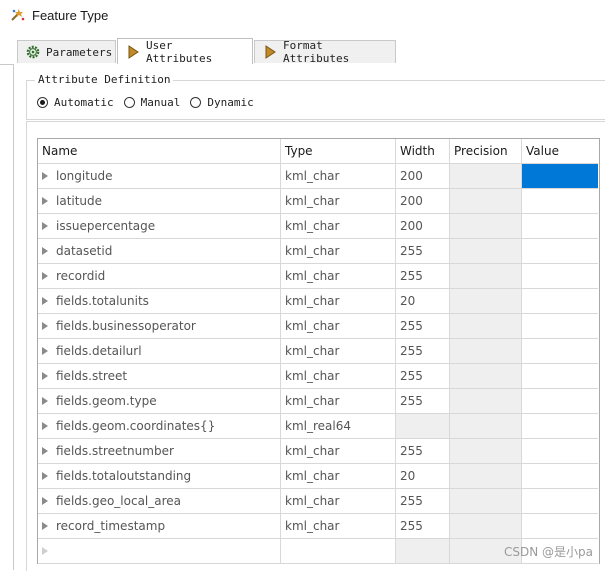 This screenshot has width=605, height=571. I want to click on table-row: fields.streetnumber kml_char 255, so click(318, 451).